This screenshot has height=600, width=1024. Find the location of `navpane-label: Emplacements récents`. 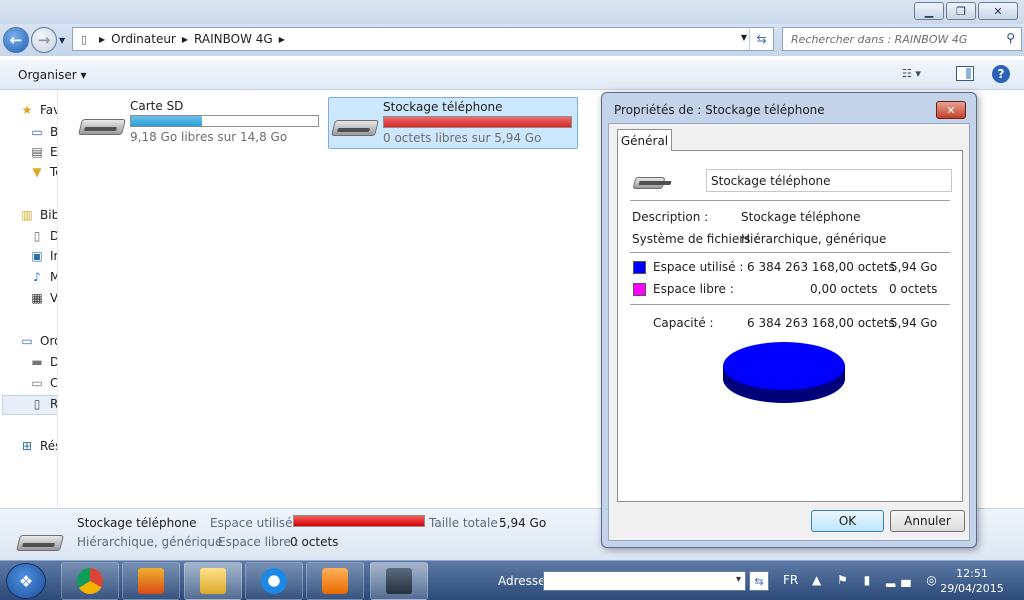

navpane-label: Emplacements récents is located at coordinates (54, 152).